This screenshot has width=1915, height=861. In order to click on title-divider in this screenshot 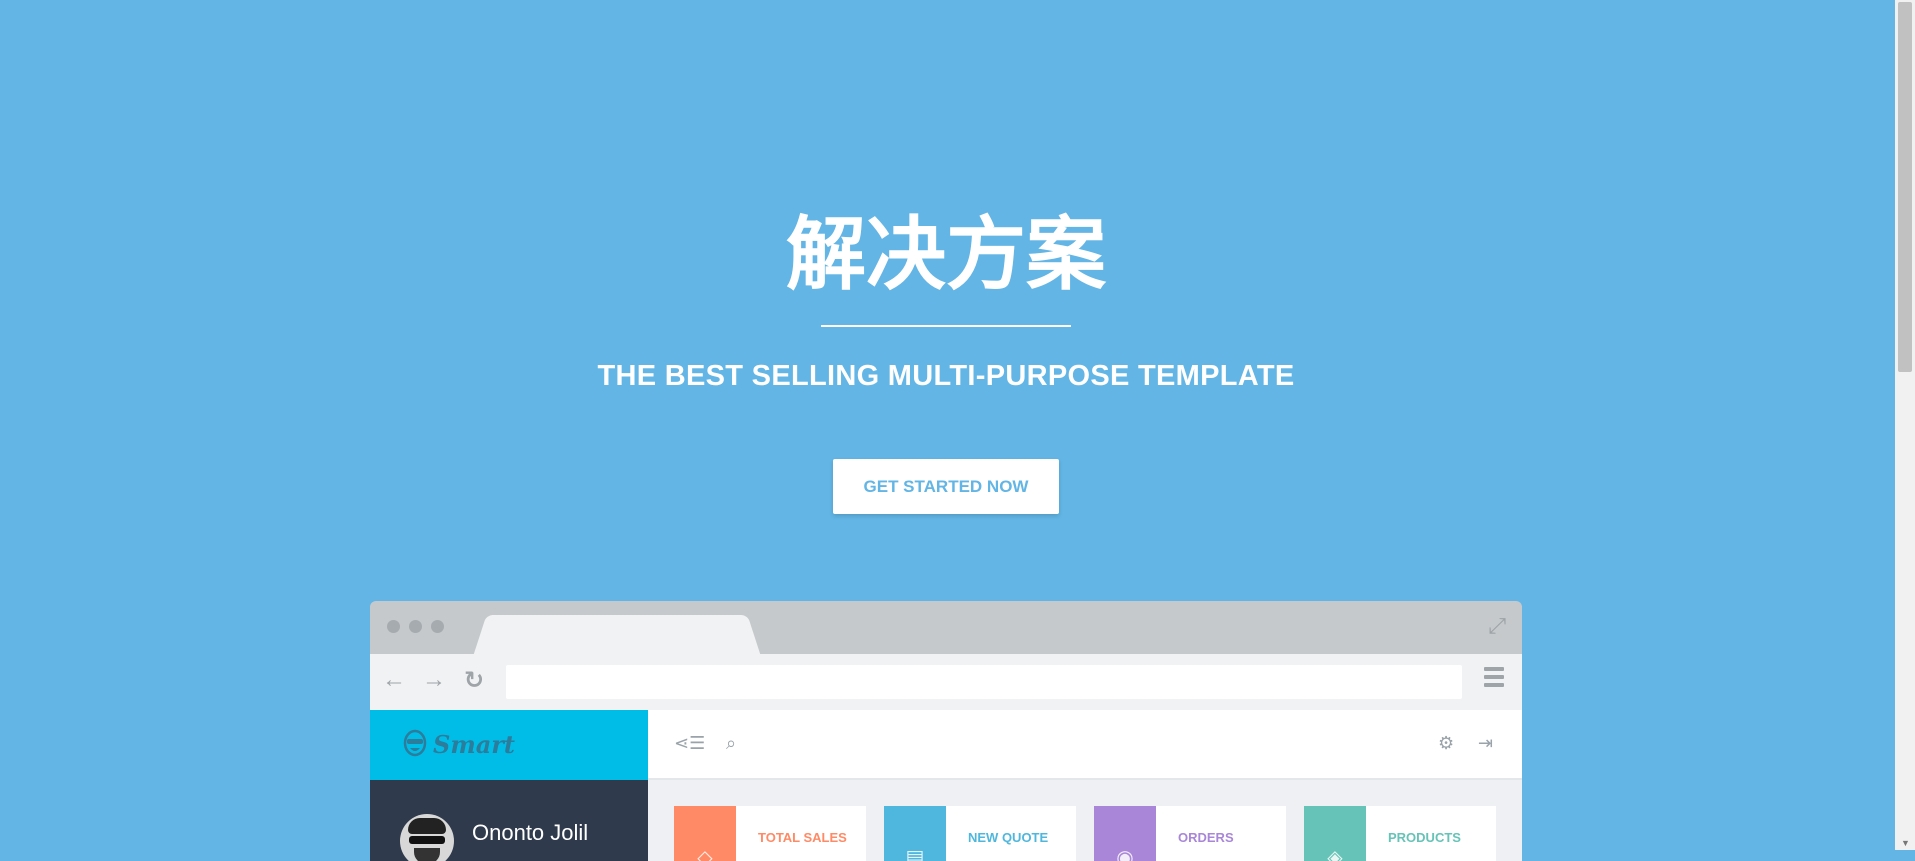, I will do `click(946, 326)`.